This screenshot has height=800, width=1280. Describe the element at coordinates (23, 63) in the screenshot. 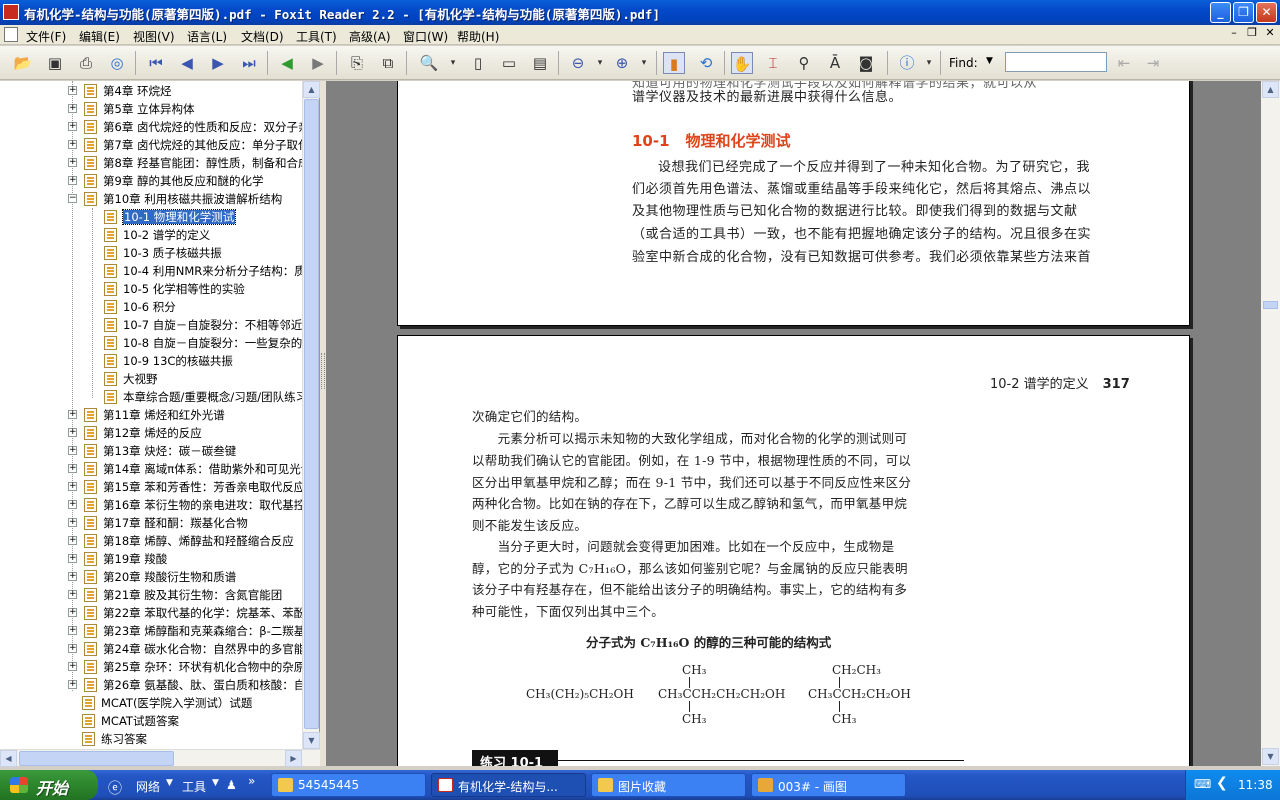

I see `open-icon: 📂` at that location.